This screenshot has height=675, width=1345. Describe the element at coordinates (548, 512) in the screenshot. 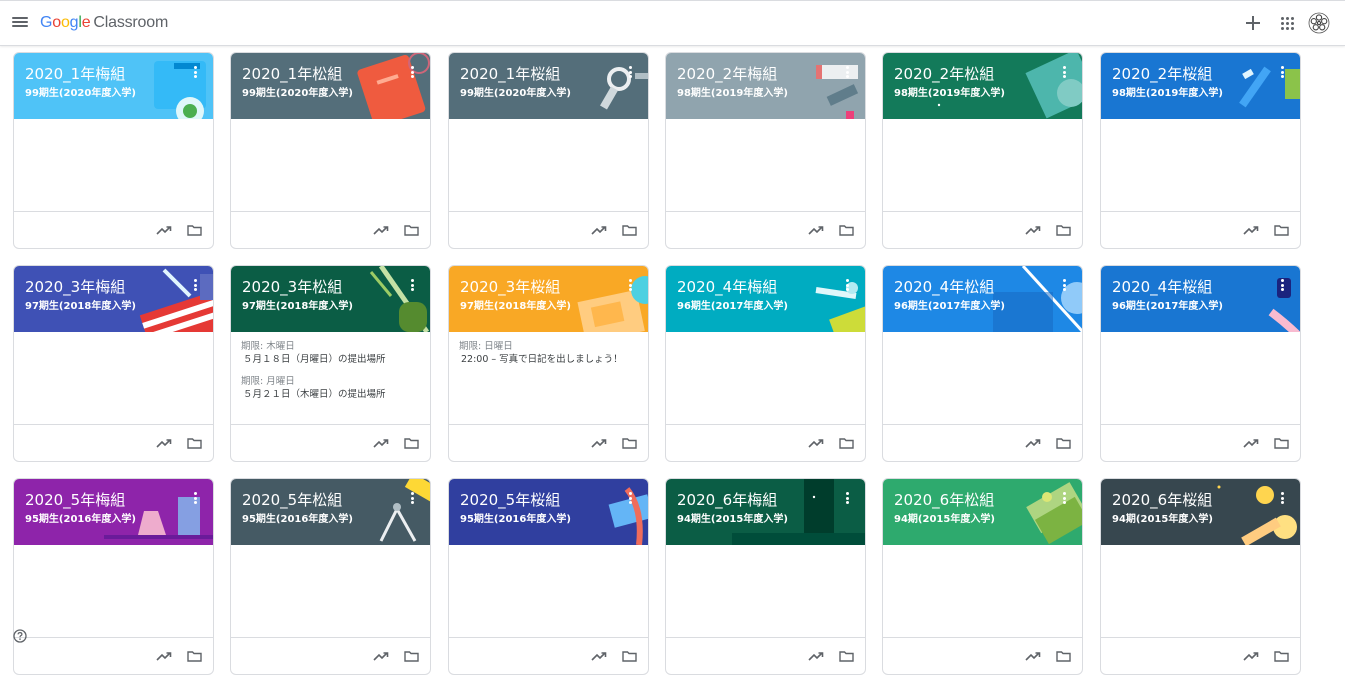

I see `class-card-header: 2020_5年桜組 95期生(2016年度入学)` at that location.